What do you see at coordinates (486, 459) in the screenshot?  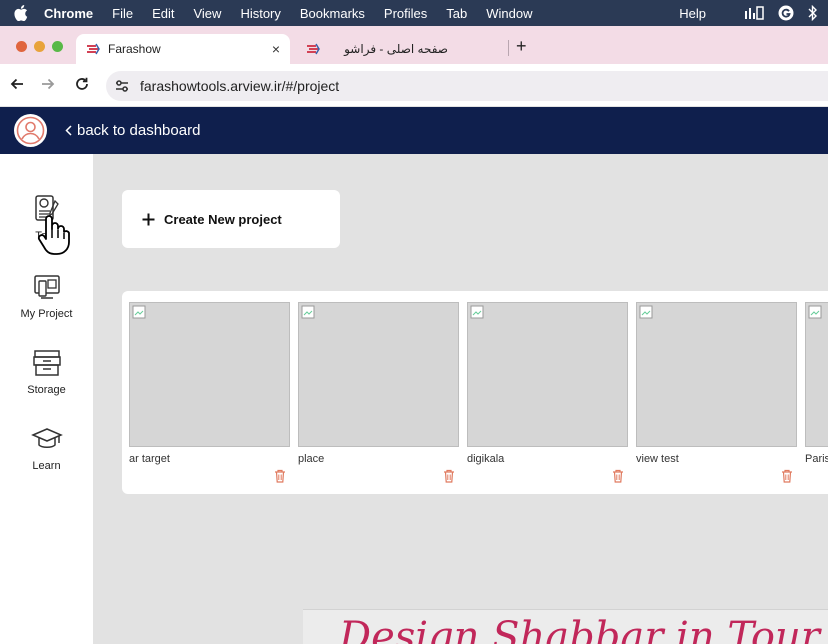 I see `project-name: digikala` at bounding box center [486, 459].